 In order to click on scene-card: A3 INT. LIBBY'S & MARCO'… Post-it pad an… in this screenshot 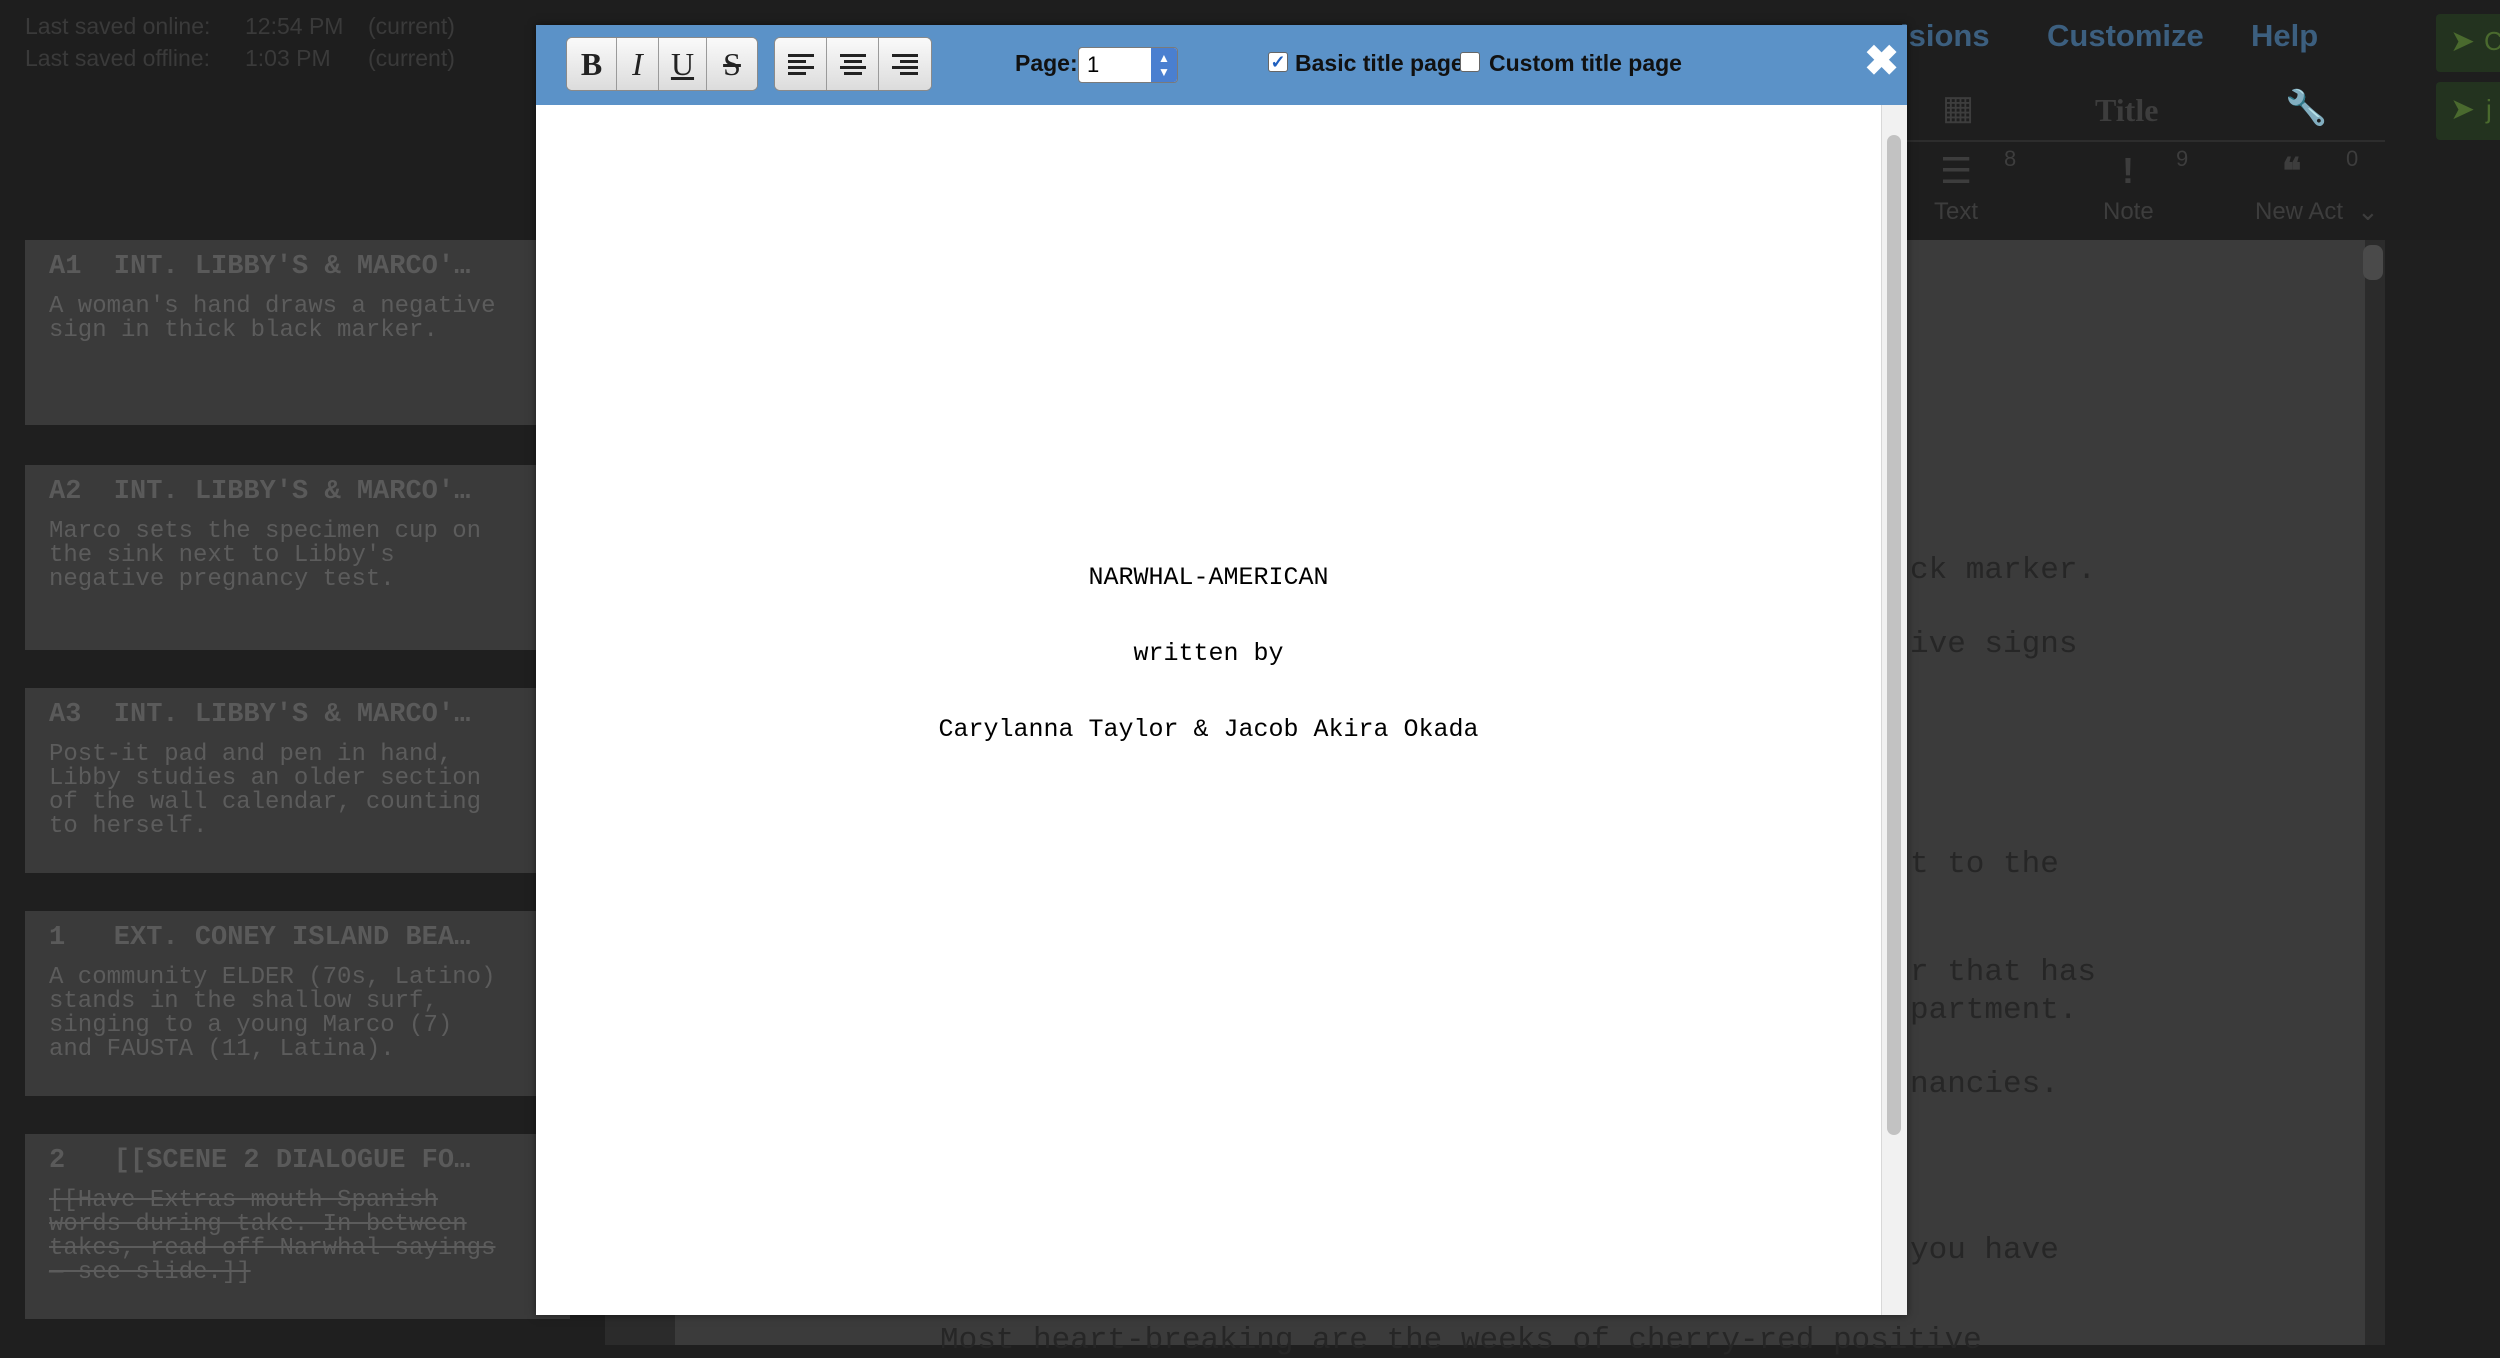, I will do `click(297, 780)`.